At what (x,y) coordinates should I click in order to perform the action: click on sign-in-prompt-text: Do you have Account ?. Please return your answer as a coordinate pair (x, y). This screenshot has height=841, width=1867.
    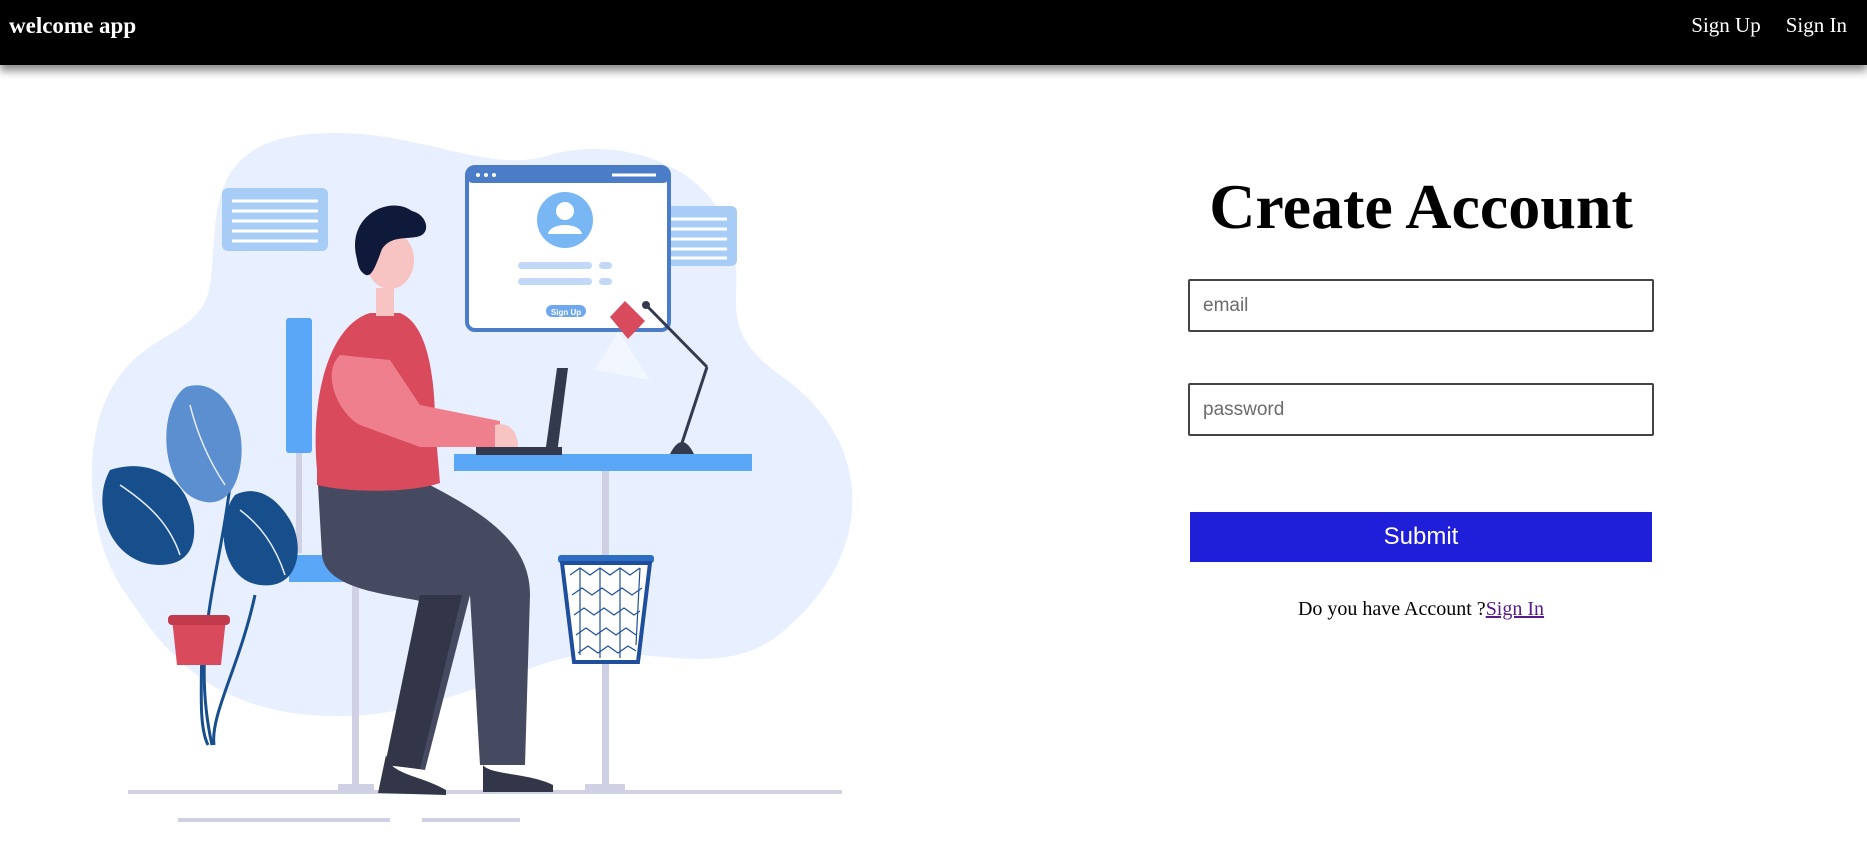
    Looking at the image, I should click on (1391, 609).